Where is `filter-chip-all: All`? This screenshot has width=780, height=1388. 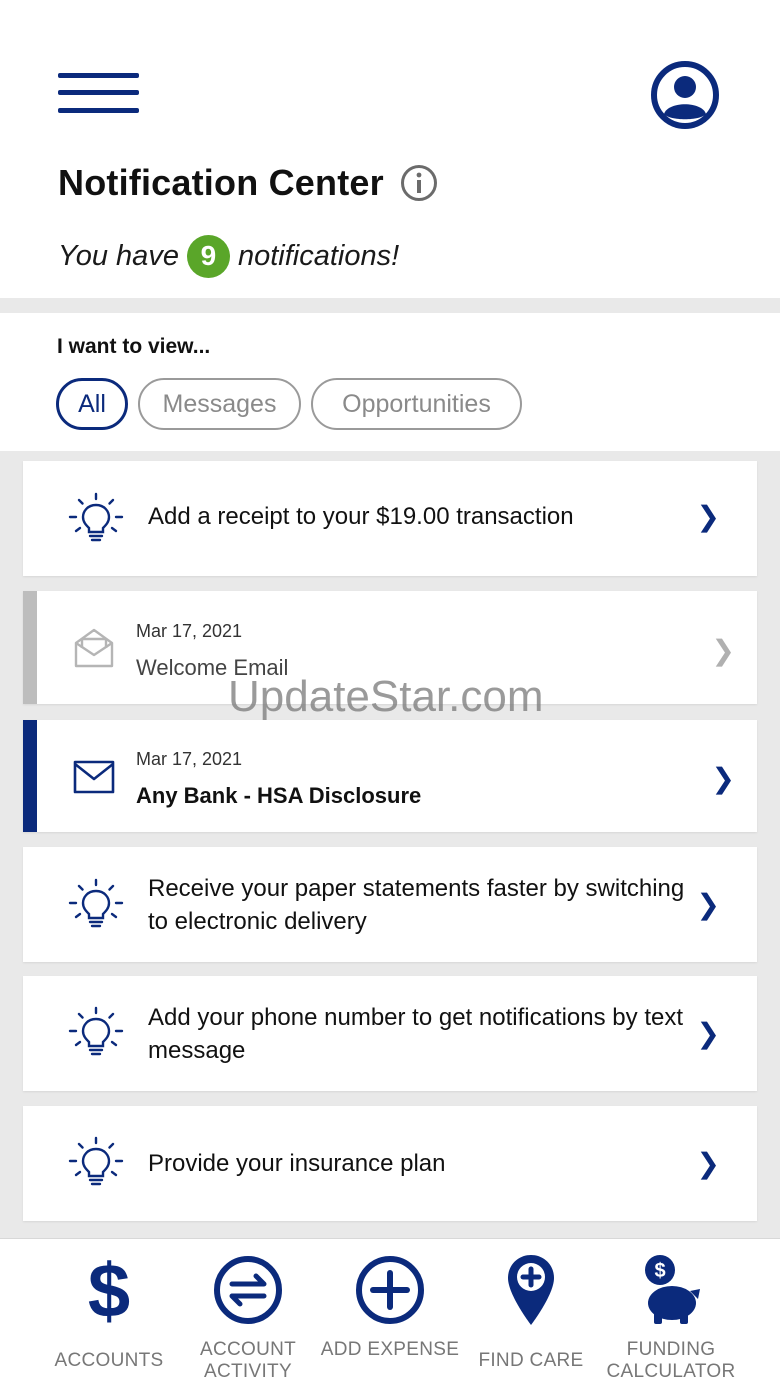 filter-chip-all: All is located at coordinates (92, 404).